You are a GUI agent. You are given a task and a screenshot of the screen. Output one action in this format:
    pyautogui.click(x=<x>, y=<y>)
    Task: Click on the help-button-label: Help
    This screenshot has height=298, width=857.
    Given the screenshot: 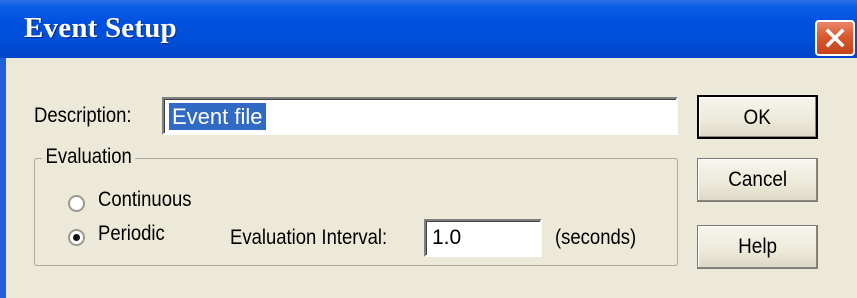 What is the action you would take?
    pyautogui.click(x=757, y=246)
    